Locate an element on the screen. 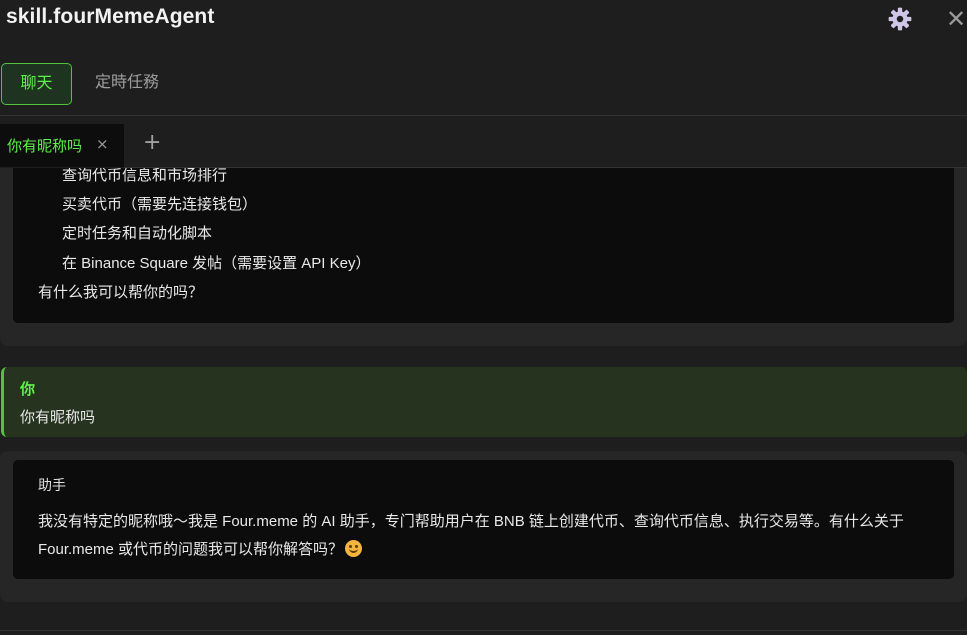 Image resolution: width=967 pixels, height=635 pixels. user-author: 你 is located at coordinates (28, 389).